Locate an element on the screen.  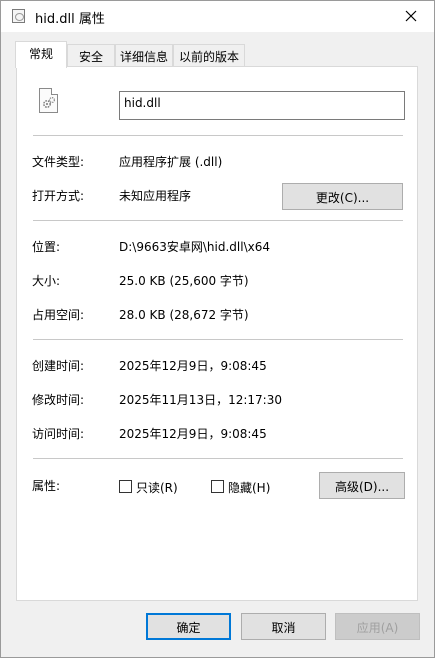
location-value: D:\9663安卓网\hid.dll\x64 is located at coordinates (194, 247).